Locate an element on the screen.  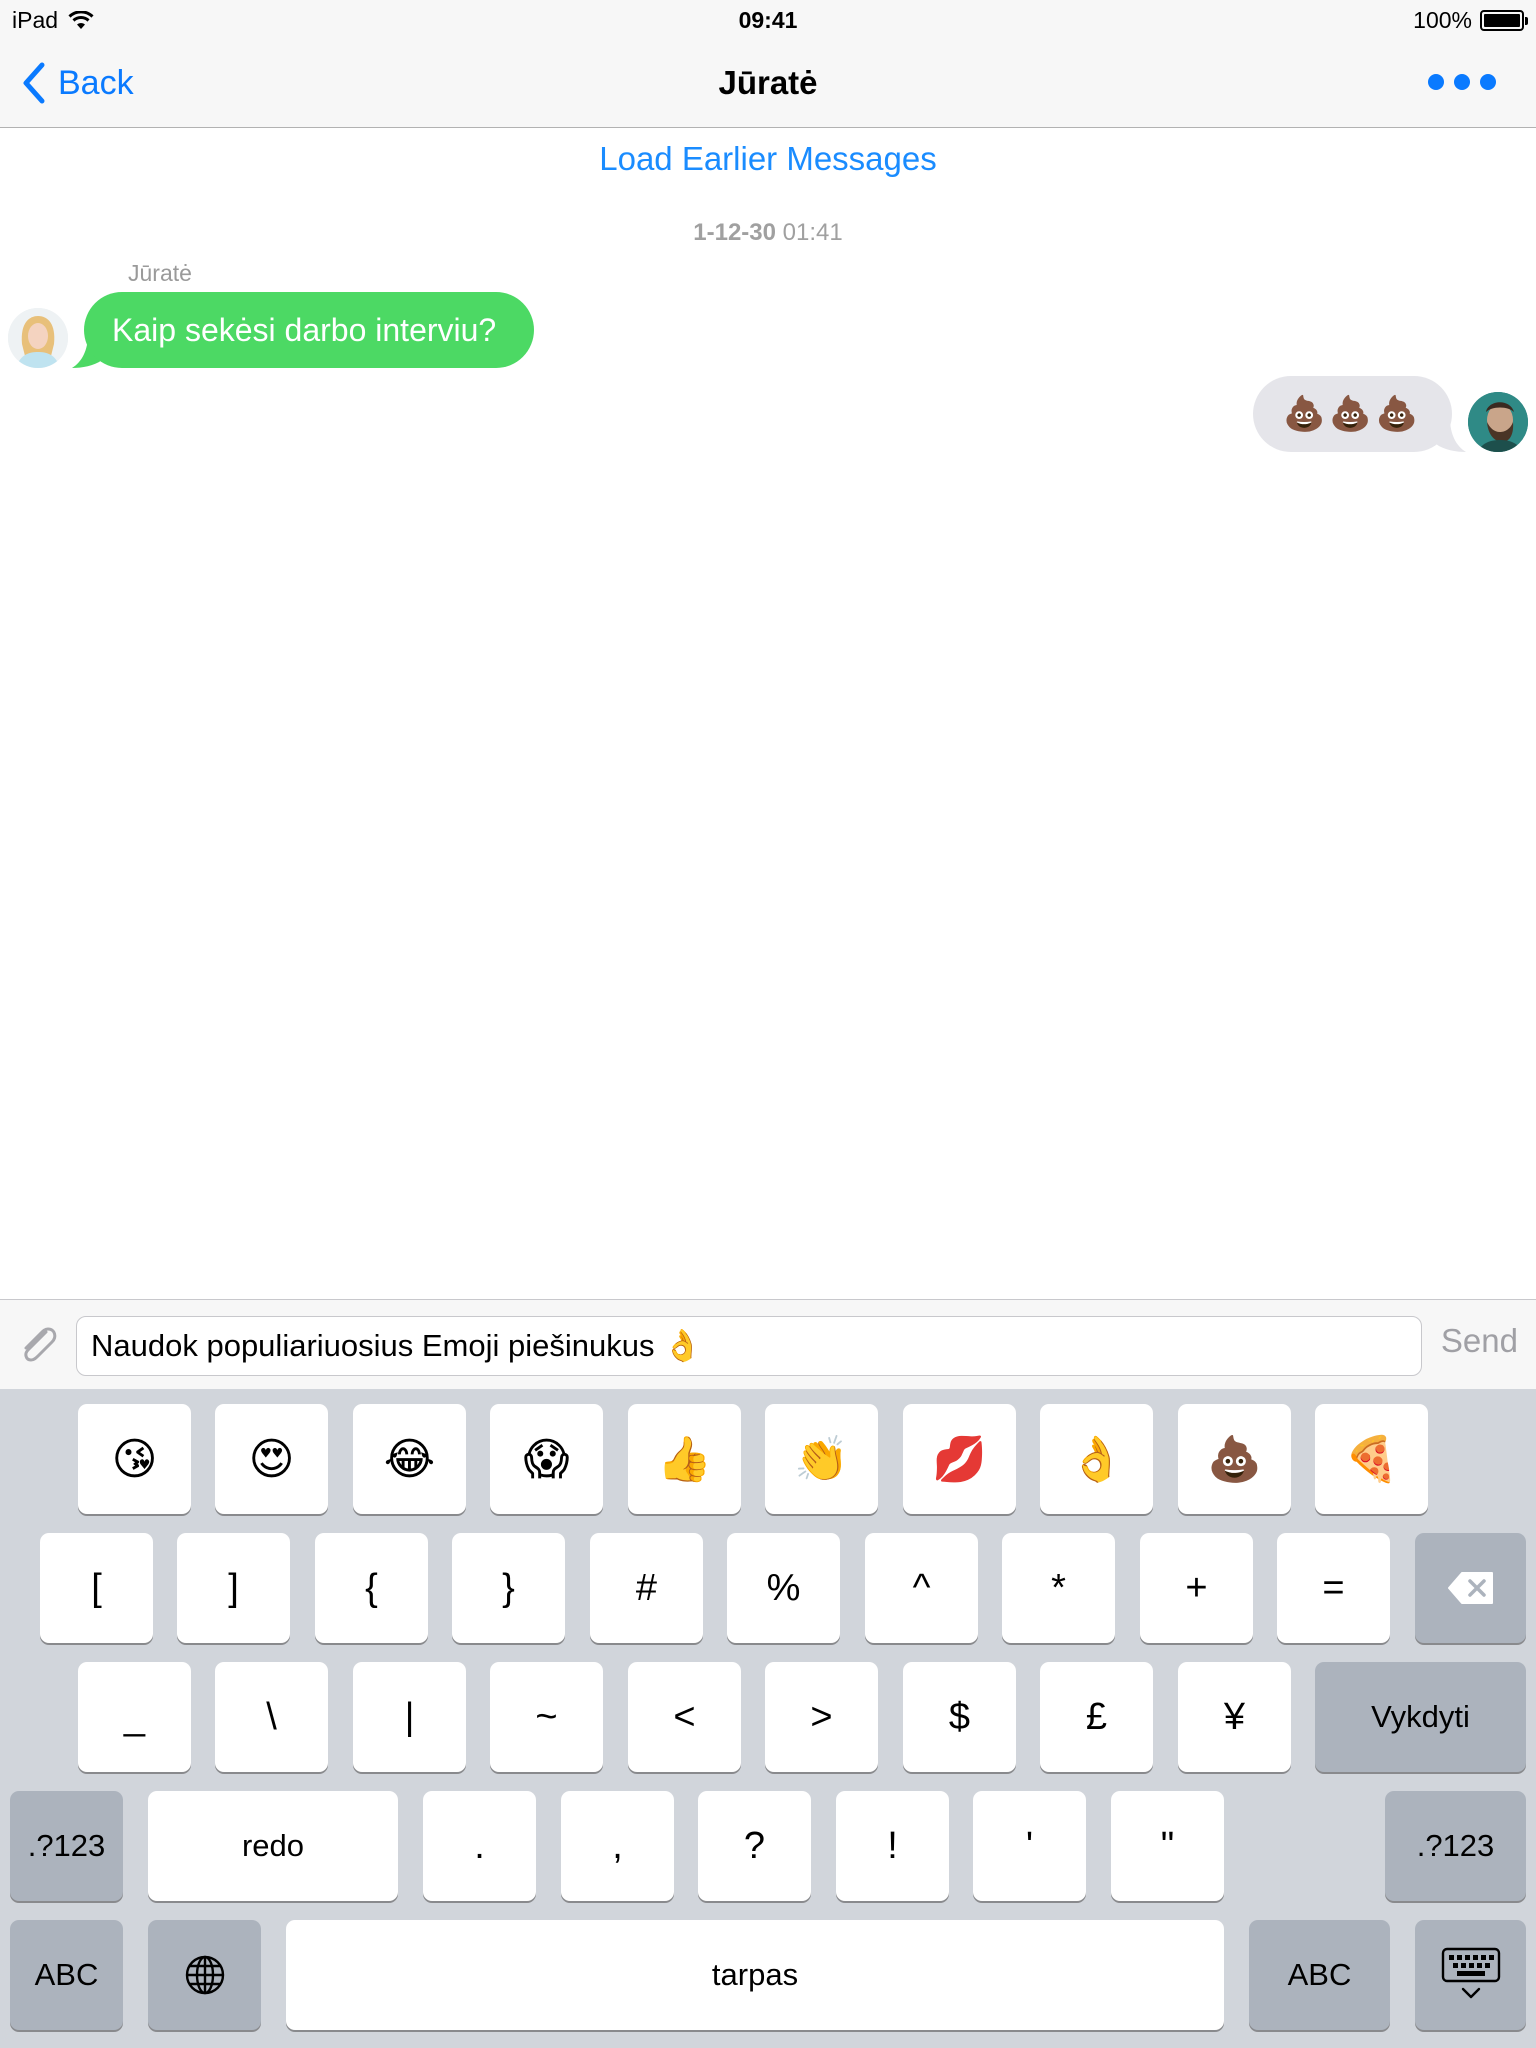
key-greater-than: > is located at coordinates (821, 1717).